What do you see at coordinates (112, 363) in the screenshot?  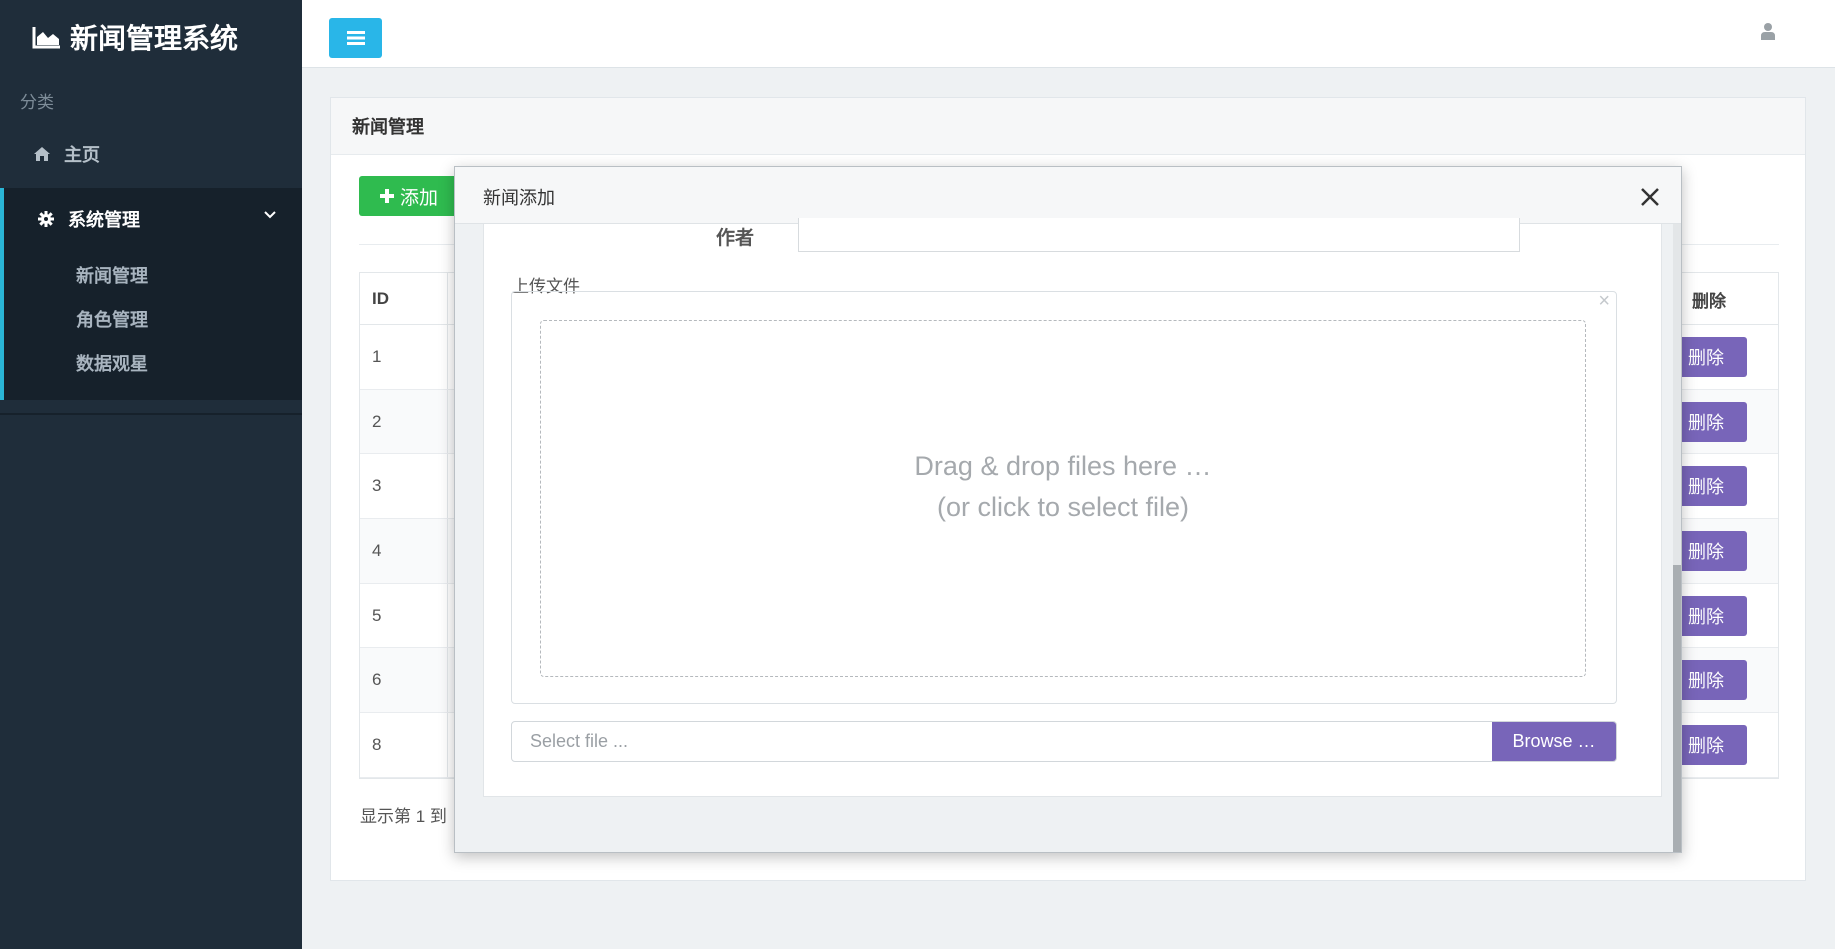 I see `sidebar-item-data: 数据观星` at bounding box center [112, 363].